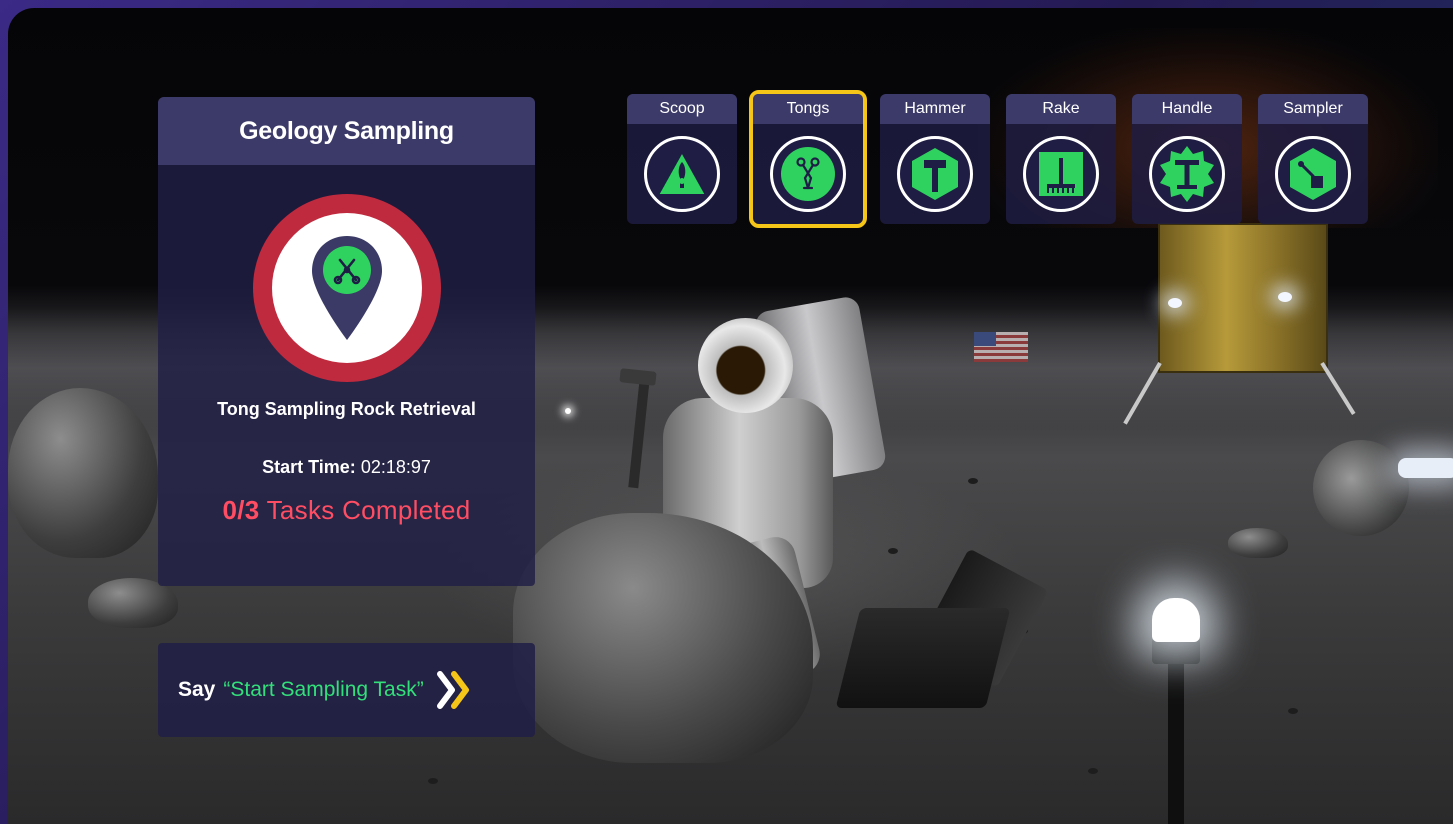 This screenshot has width=1453, height=824. I want to click on toolbox, so click(923, 658).